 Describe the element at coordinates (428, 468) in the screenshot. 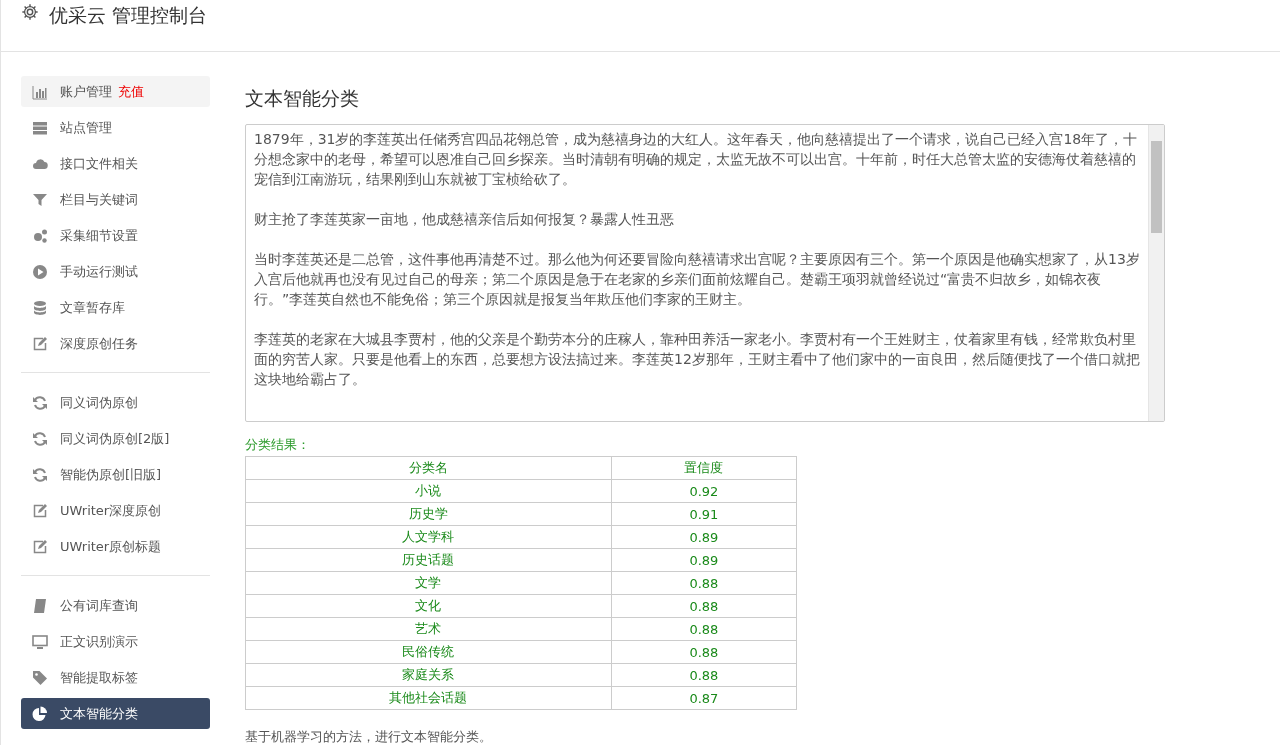

I see `column-header: 分类名` at that location.